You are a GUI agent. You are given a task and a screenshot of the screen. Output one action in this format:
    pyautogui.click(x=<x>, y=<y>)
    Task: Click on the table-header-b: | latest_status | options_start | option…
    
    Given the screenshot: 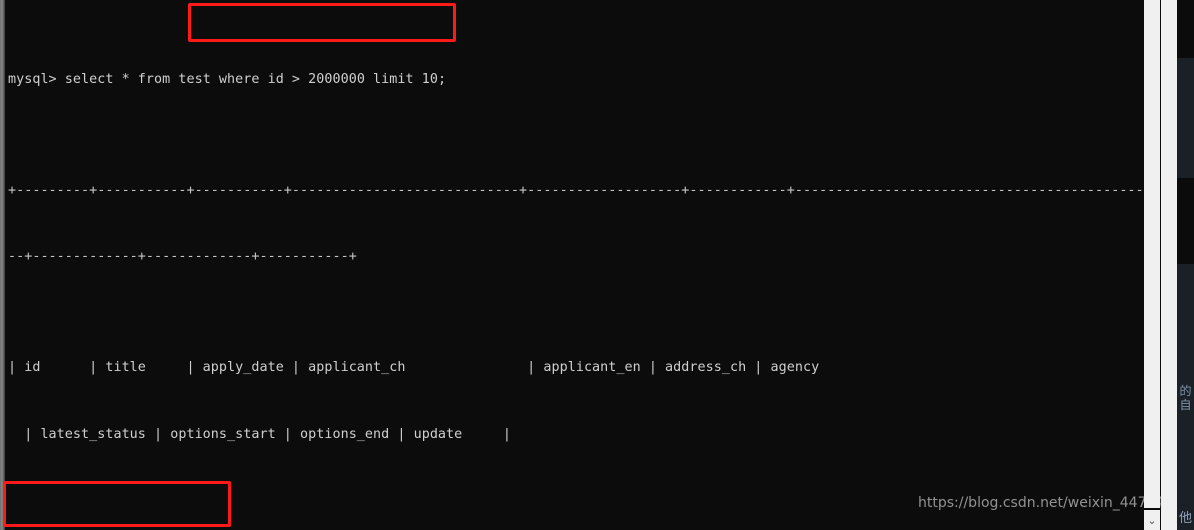 What is the action you would take?
    pyautogui.click(x=259, y=434)
    